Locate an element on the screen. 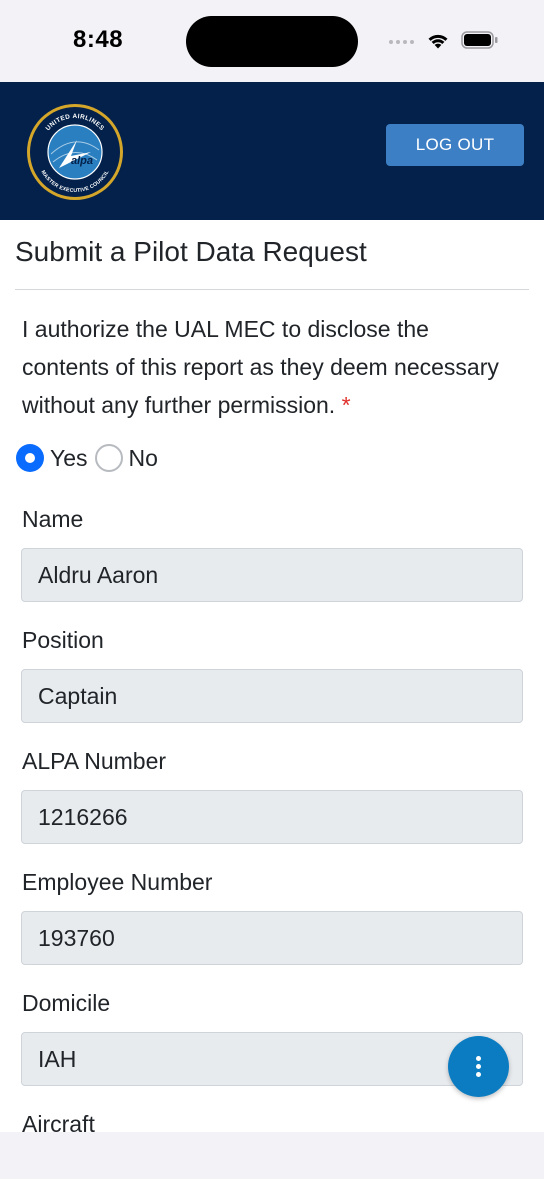  domicile-label: Domicile is located at coordinates (66, 1003).